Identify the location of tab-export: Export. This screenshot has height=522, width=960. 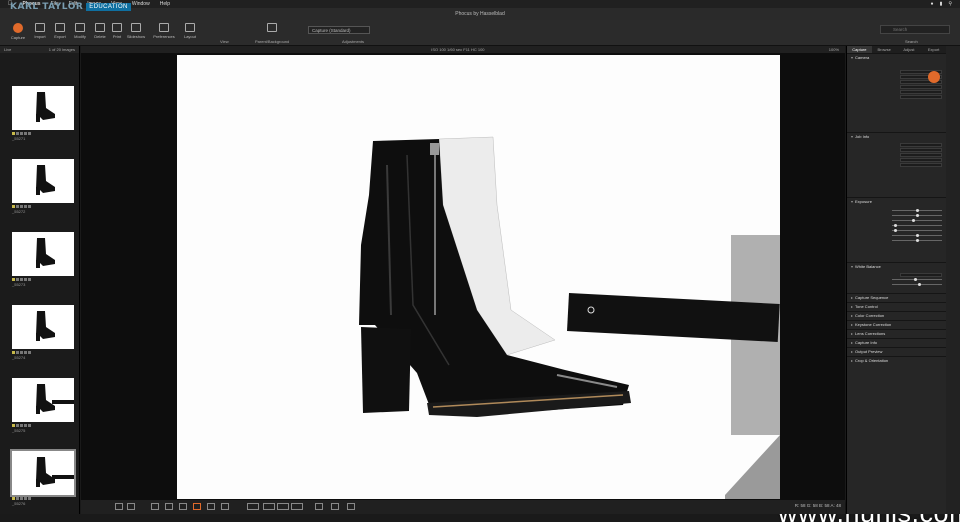
(933, 49).